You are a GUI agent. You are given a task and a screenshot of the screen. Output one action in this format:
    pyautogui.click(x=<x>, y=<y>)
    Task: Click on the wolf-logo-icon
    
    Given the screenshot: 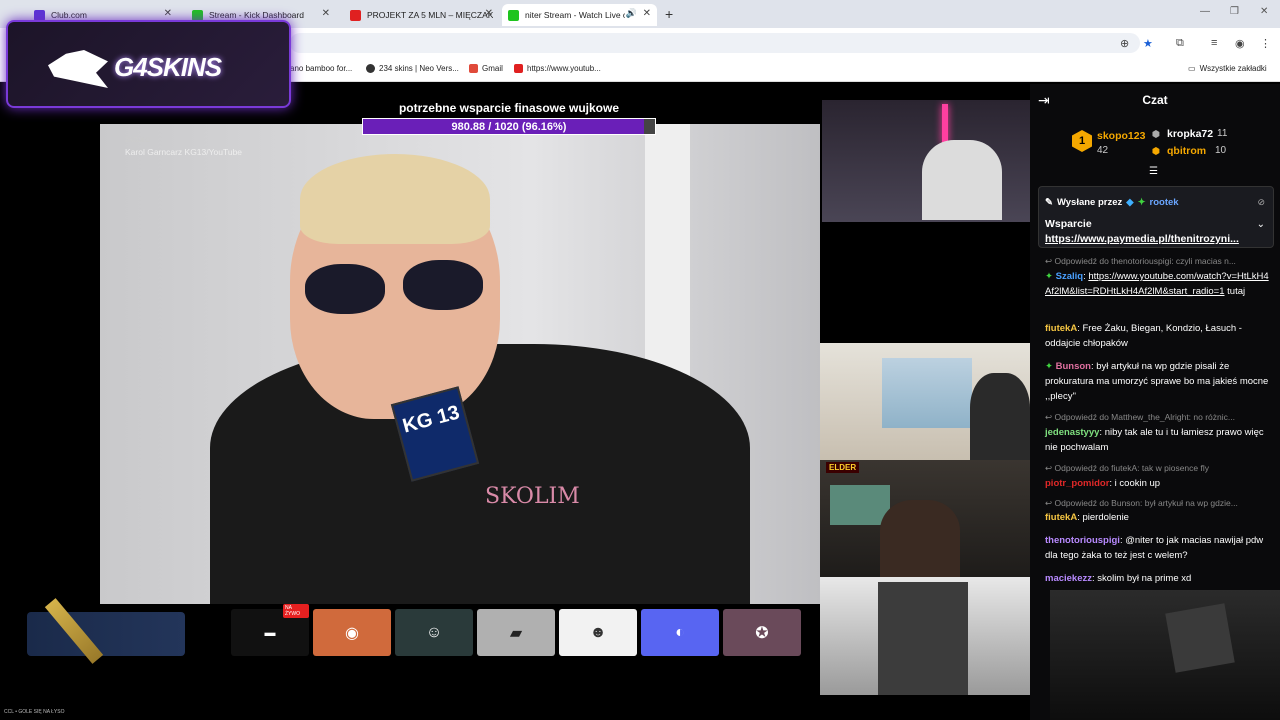 What is the action you would take?
    pyautogui.click(x=78, y=69)
    